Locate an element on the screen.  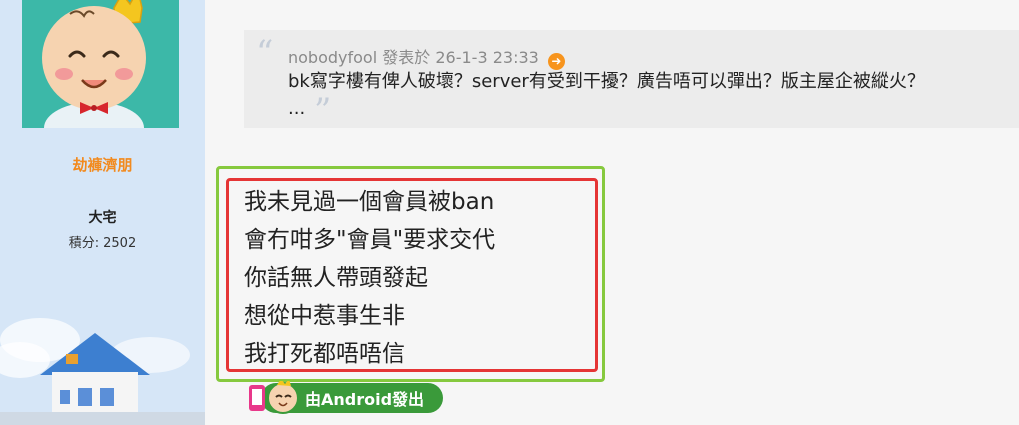
house-illustration is located at coordinates (102, 362).